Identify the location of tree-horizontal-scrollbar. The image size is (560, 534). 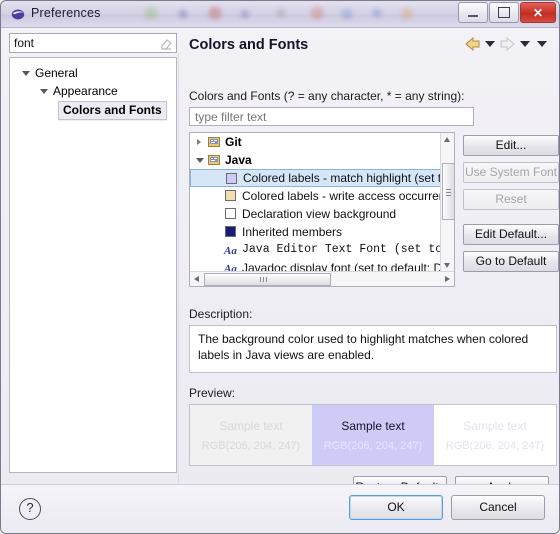
(322, 278).